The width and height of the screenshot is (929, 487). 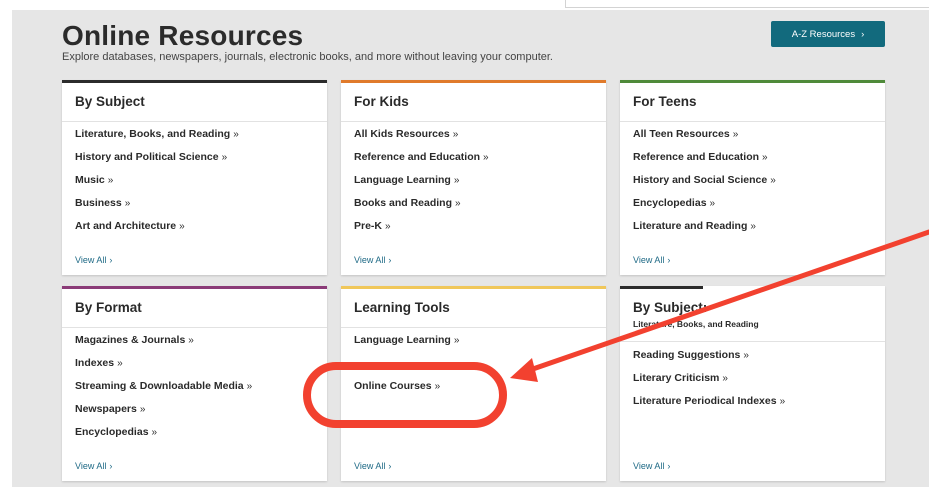 What do you see at coordinates (524, 370) in the screenshot?
I see `annotation-arrowhead` at bounding box center [524, 370].